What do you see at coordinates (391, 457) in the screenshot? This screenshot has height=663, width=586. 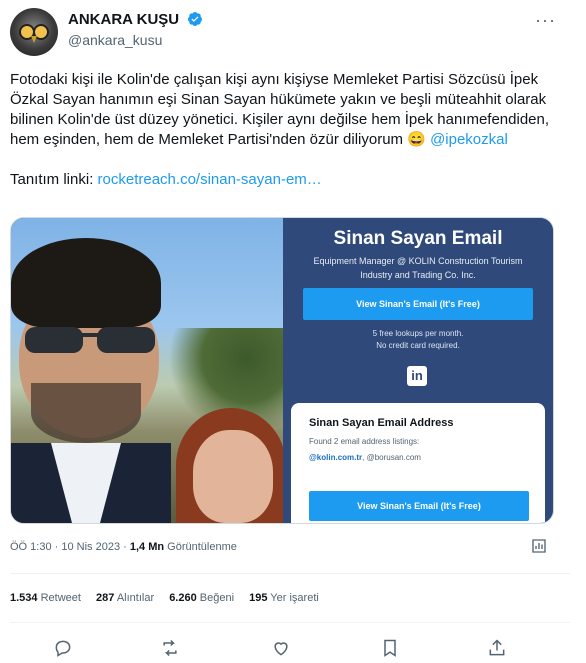 I see `panel-email-2: , @borusan.com` at bounding box center [391, 457].